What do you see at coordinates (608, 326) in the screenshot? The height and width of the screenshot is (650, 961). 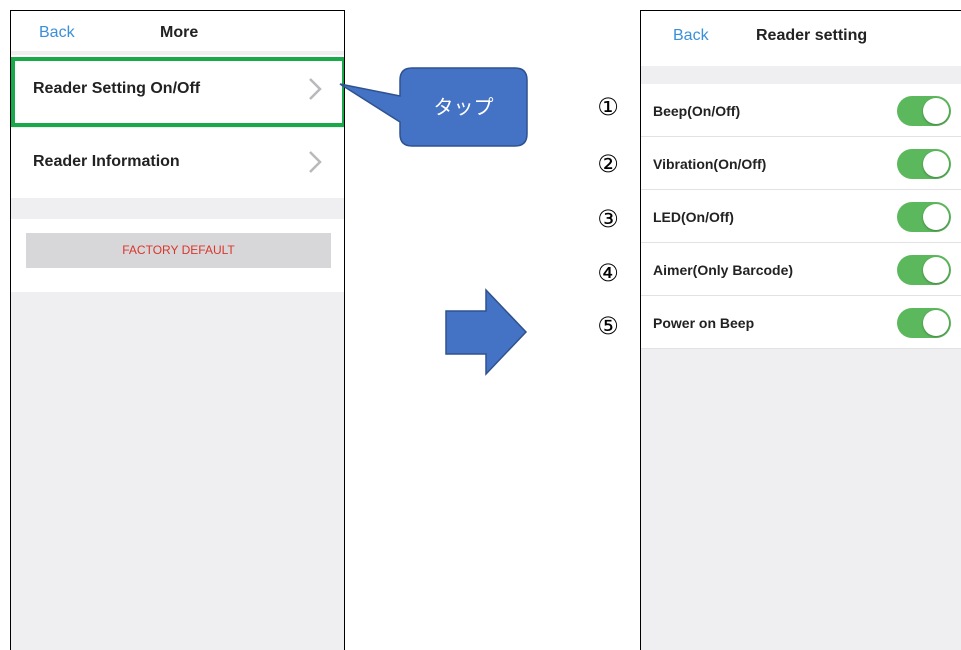 I see `step-number-5: ⑤` at bounding box center [608, 326].